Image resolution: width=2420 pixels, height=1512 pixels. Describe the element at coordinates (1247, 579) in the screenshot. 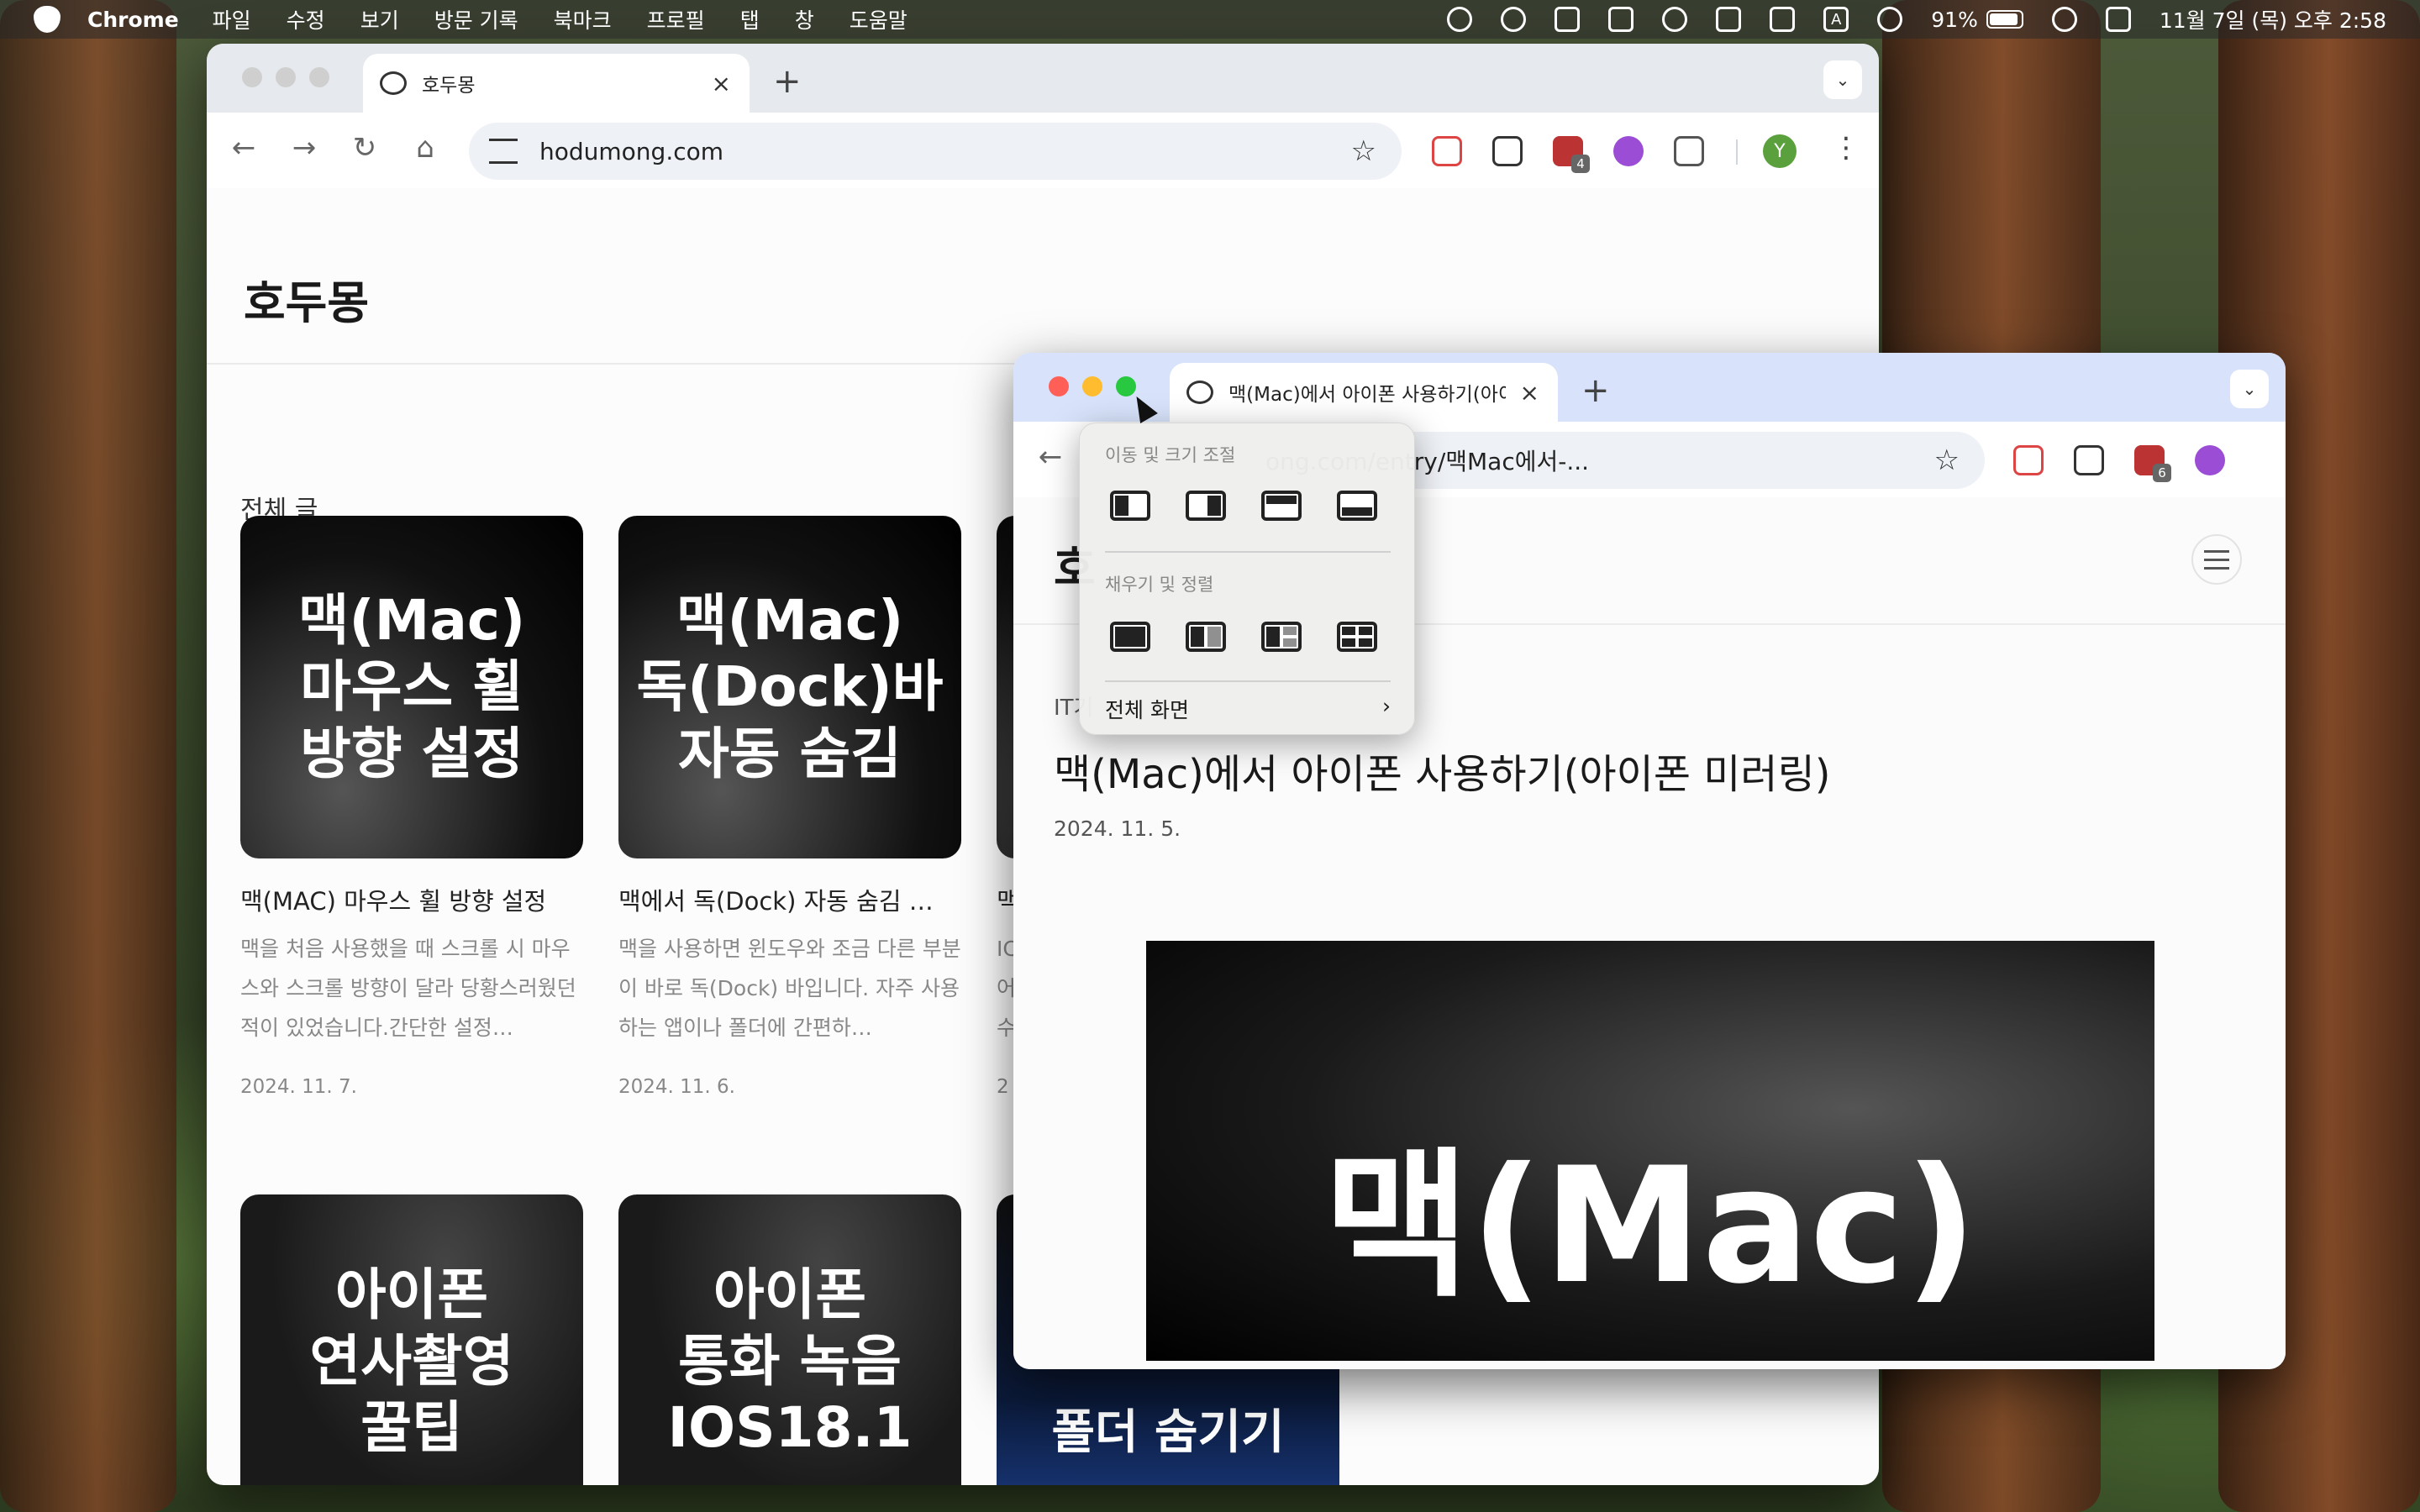

I see `window-tiling-popover: 이동 및 크기 조절 채우기 및 정렬 전체 화면 ›` at that location.